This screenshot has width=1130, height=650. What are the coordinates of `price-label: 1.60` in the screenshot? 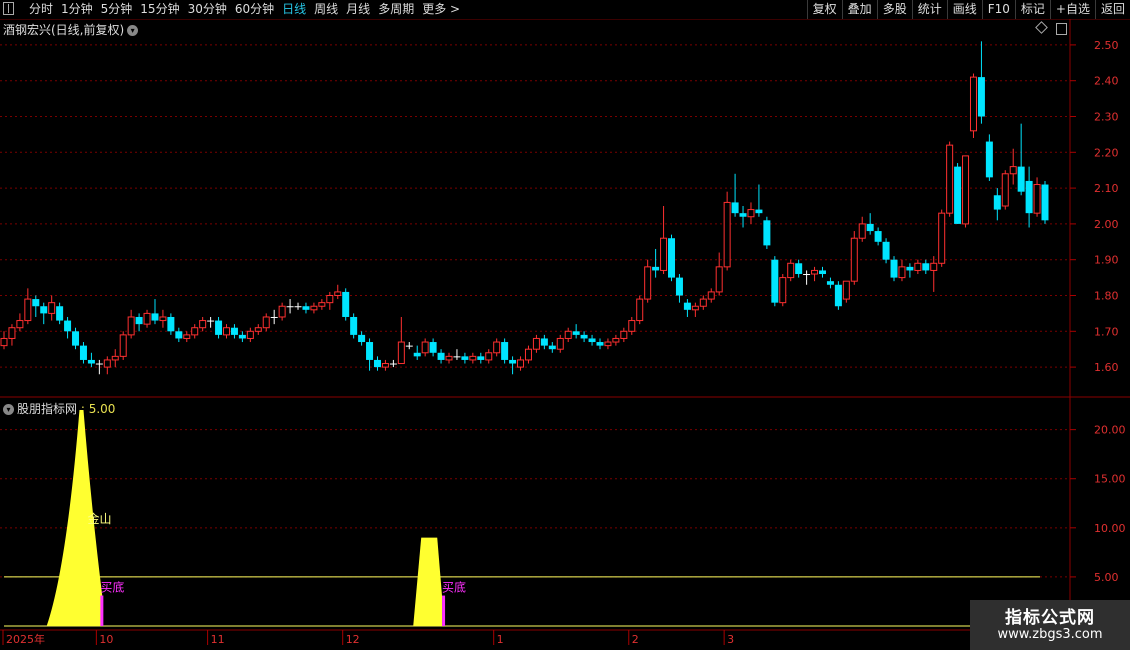 It's located at (1106, 367).